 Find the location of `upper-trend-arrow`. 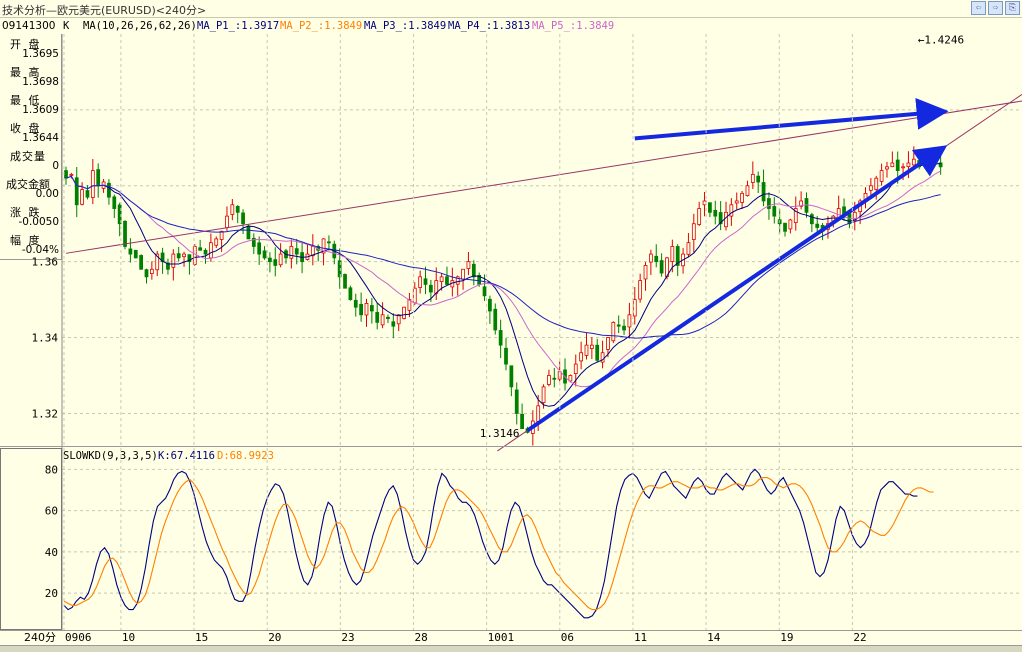

upper-trend-arrow is located at coordinates (791, 119).